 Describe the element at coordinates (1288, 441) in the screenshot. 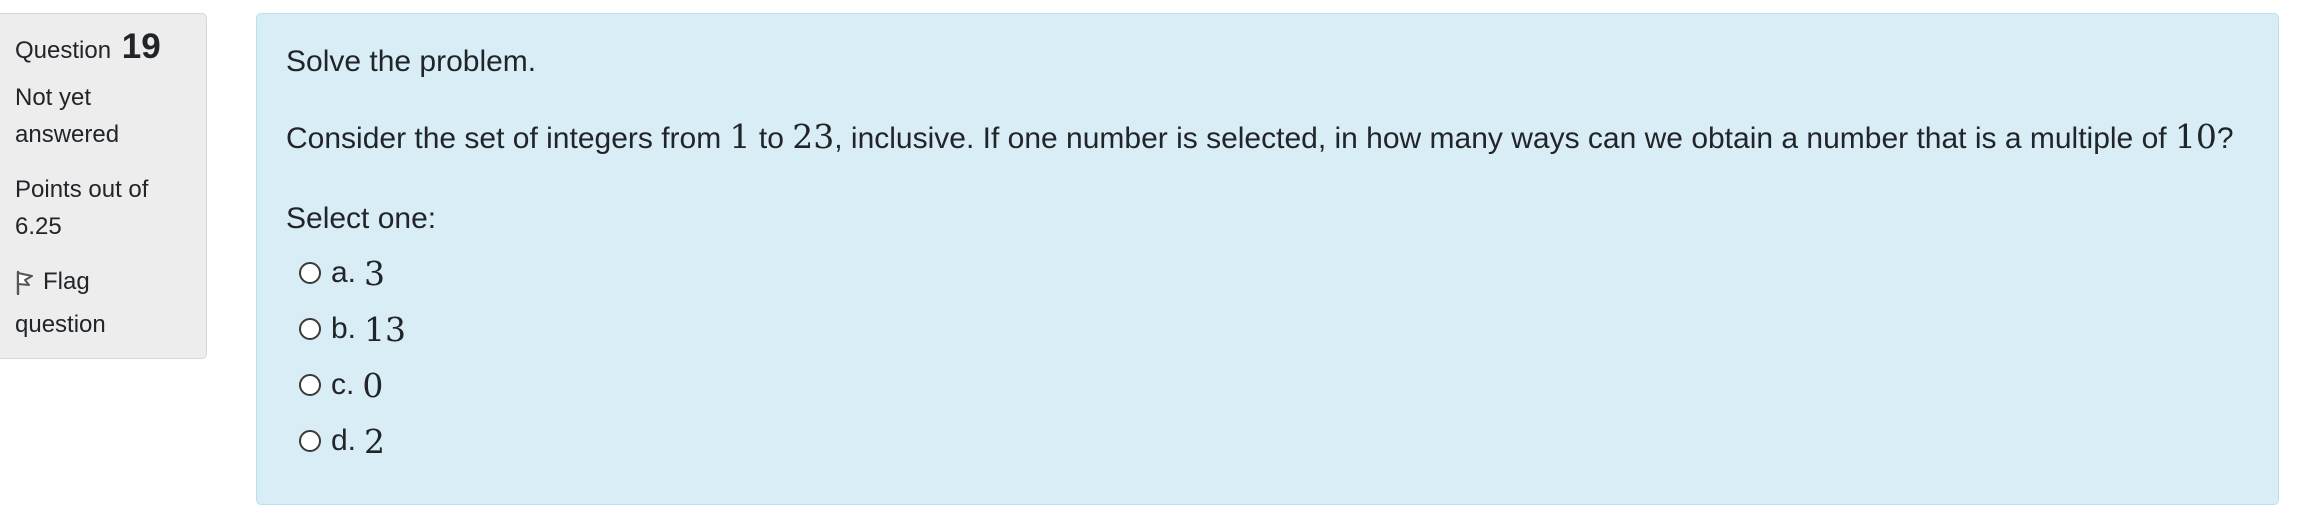

I see `answer-option-d: d. 2` at that location.